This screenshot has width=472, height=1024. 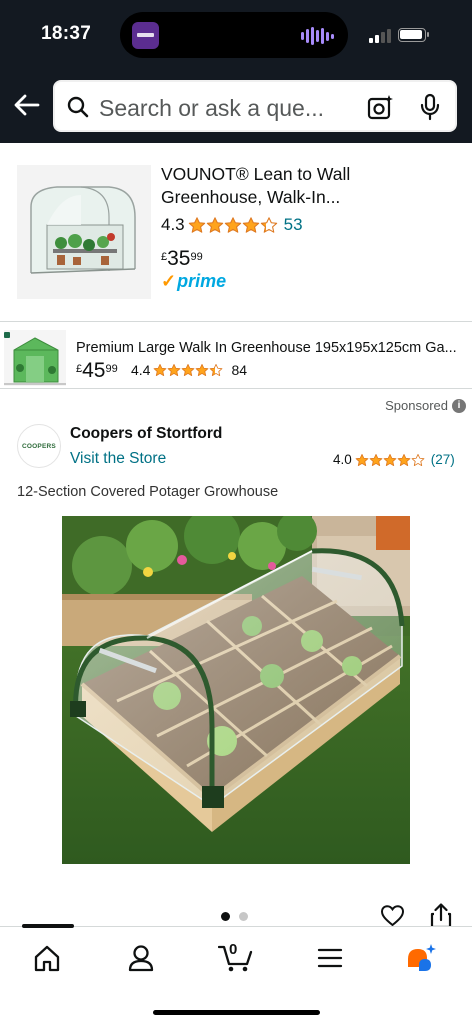 I want to click on back-arrow-icon, so click(x=27, y=105).